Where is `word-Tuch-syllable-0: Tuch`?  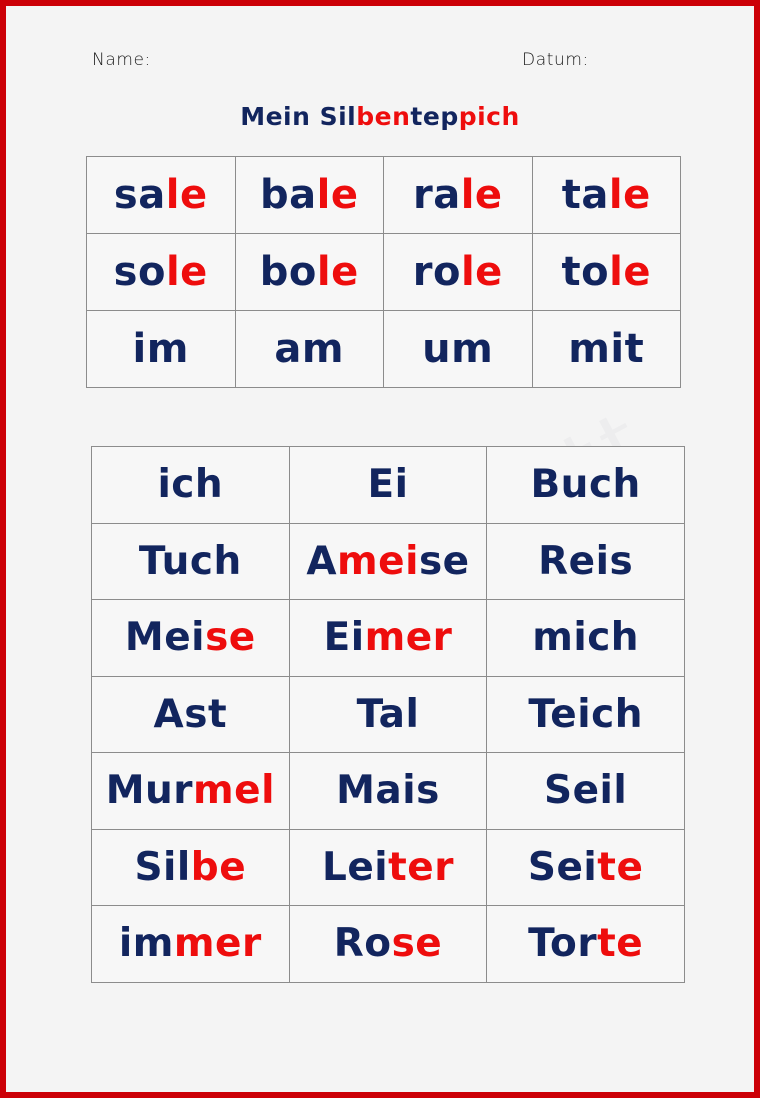
word-Tuch-syllable-0: Tuch is located at coordinates (190, 561).